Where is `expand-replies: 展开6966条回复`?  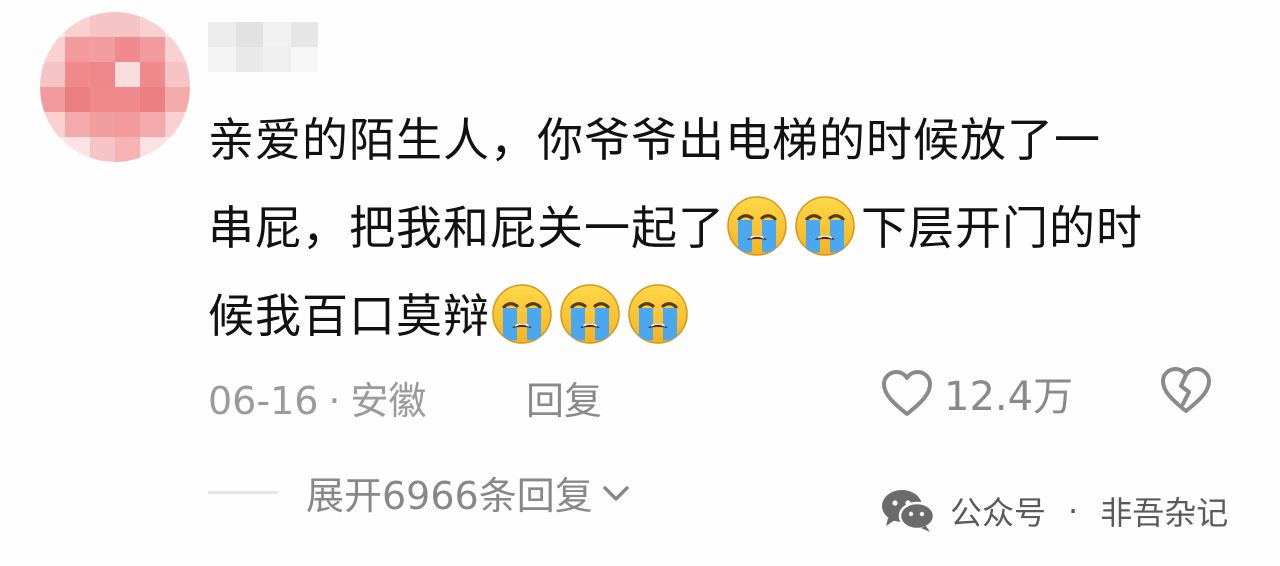 expand-replies: 展开6966条回复 is located at coordinates (419, 492).